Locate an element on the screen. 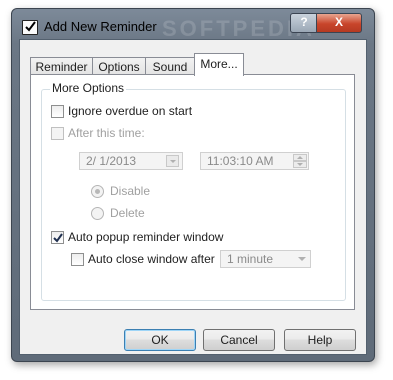 The width and height of the screenshot is (393, 380). auto-popup-checkbox is located at coordinates (57, 237).